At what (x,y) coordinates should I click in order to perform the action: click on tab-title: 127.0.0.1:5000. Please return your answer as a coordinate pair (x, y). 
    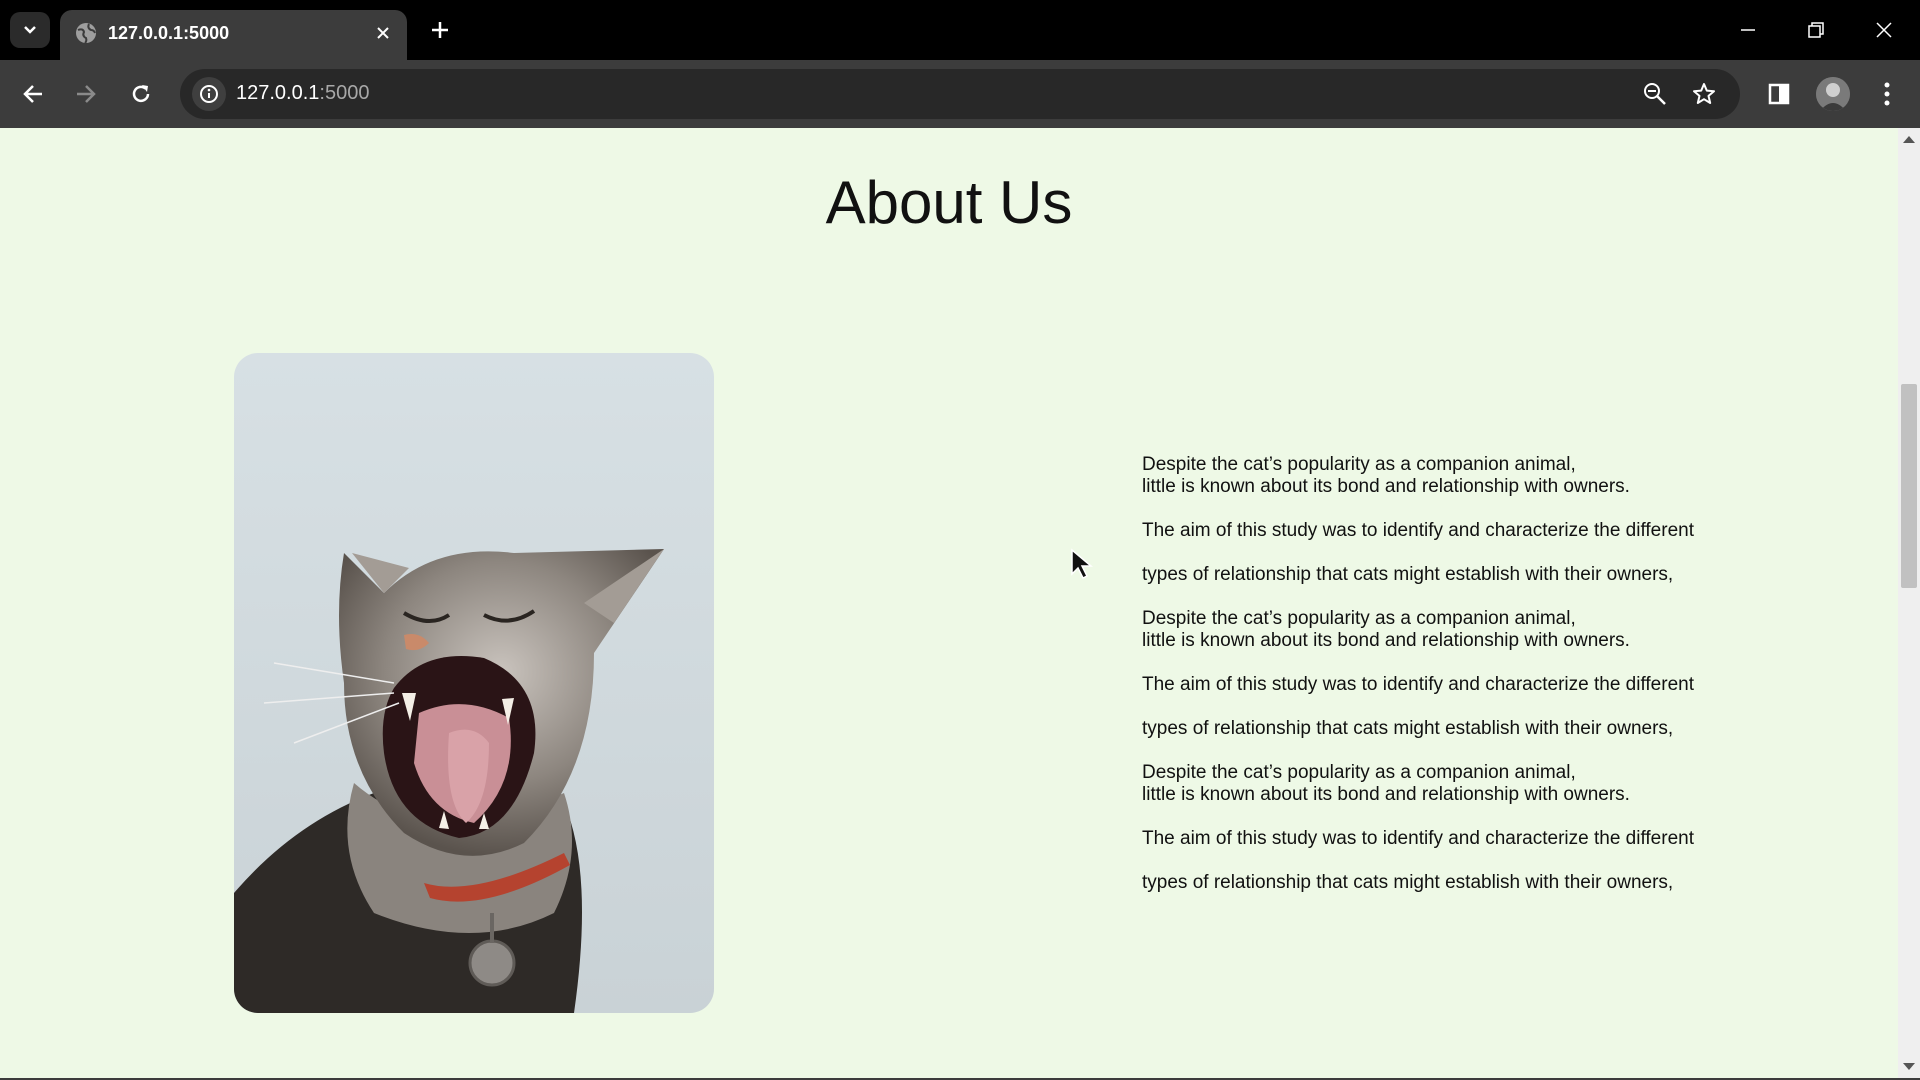
    Looking at the image, I should click on (169, 33).